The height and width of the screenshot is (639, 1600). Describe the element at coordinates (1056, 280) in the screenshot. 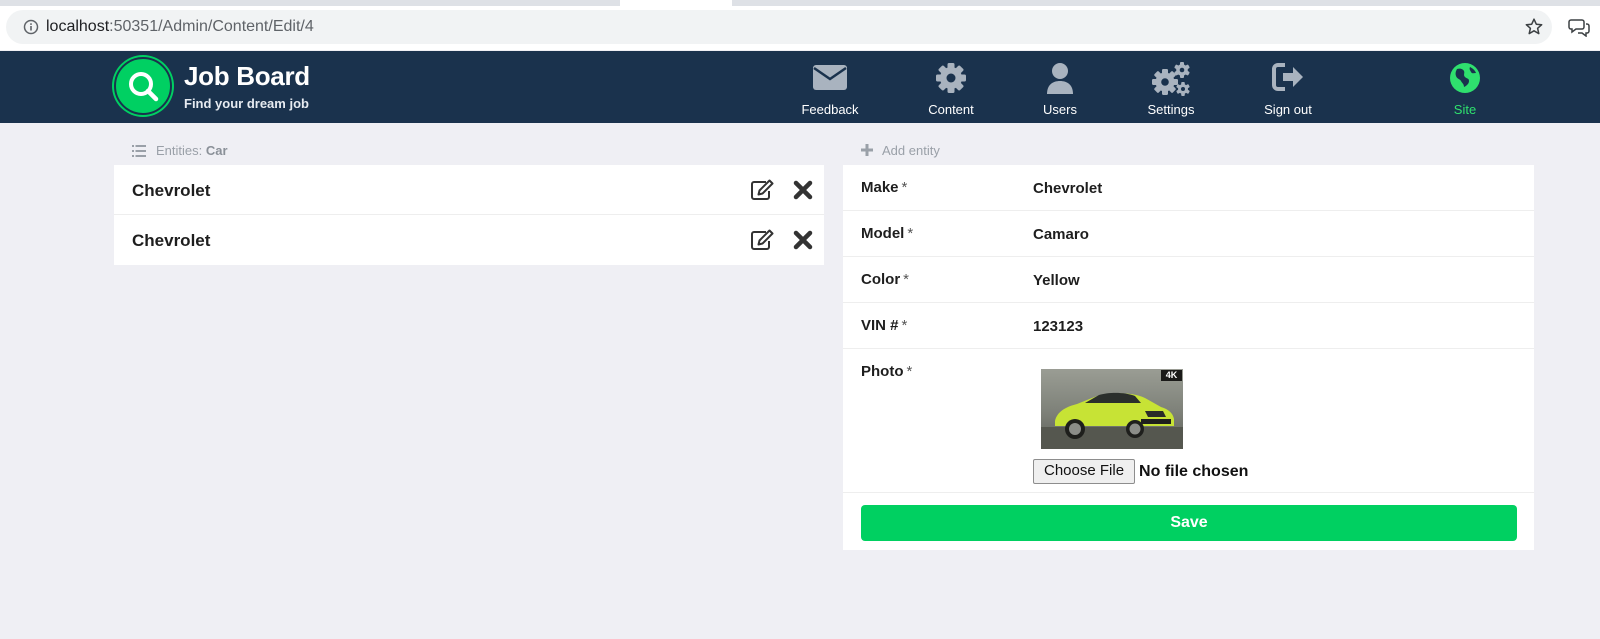

I see `color-value: Yellow` at that location.